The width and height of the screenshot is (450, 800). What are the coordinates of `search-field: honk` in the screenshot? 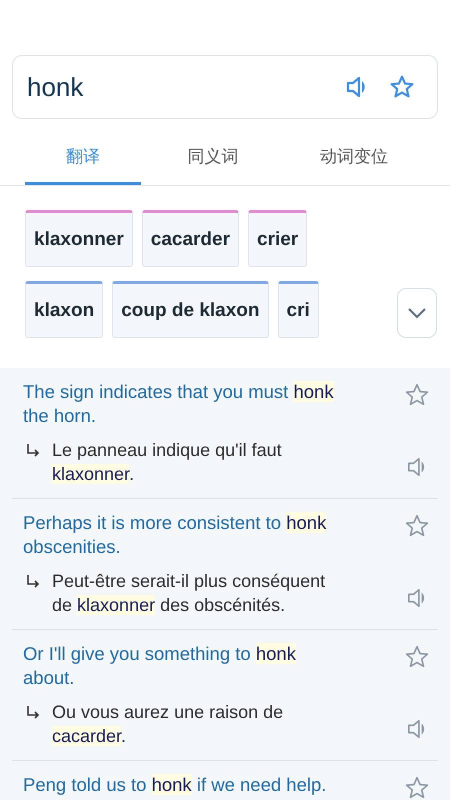 It's located at (225, 87).